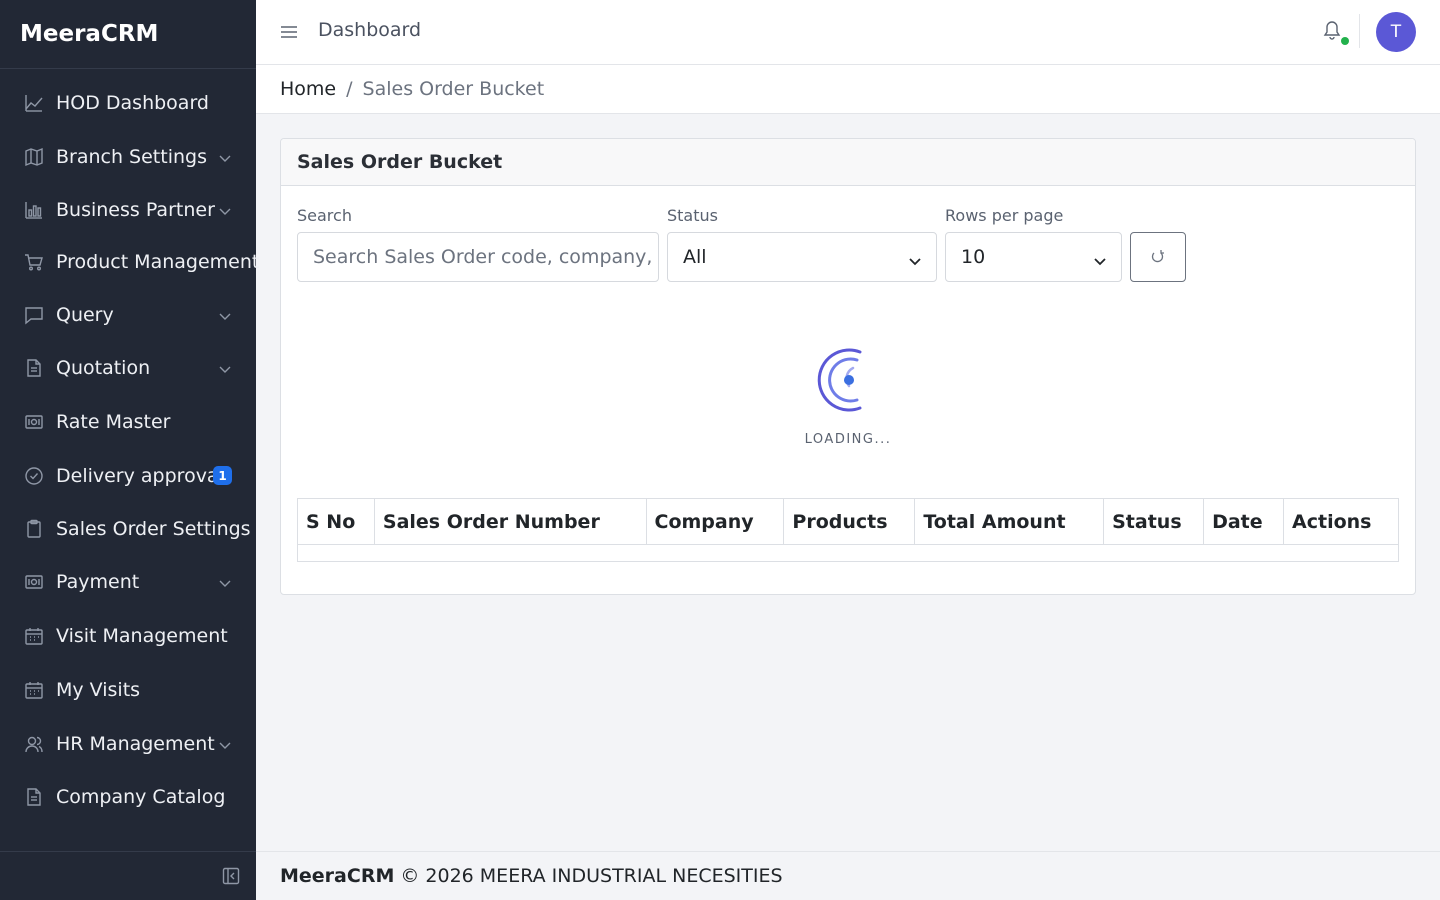 This screenshot has width=1440, height=900. What do you see at coordinates (158, 262) in the screenshot?
I see `sidebar-item-label: Product Management` at bounding box center [158, 262].